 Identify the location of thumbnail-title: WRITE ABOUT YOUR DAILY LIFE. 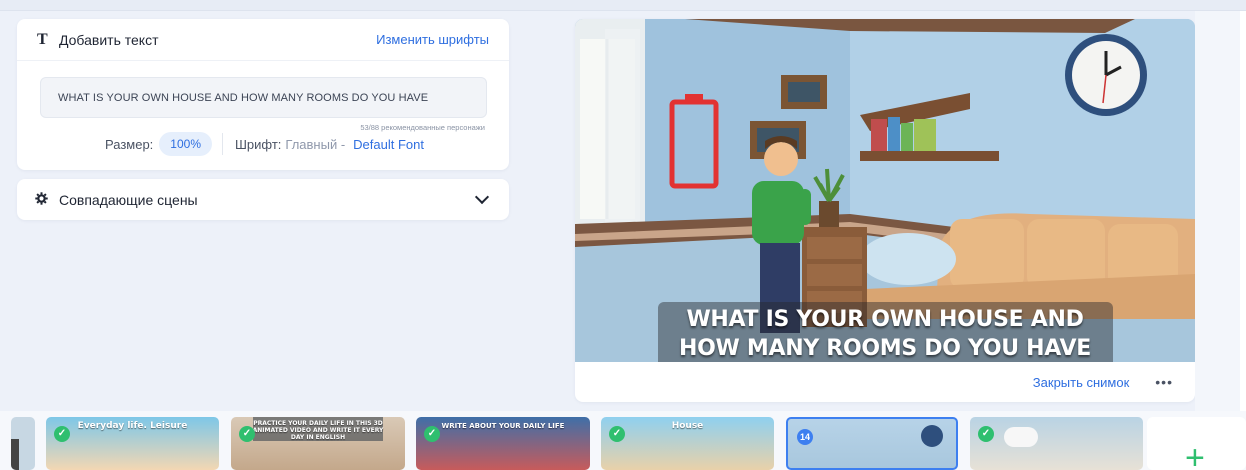
(503, 426).